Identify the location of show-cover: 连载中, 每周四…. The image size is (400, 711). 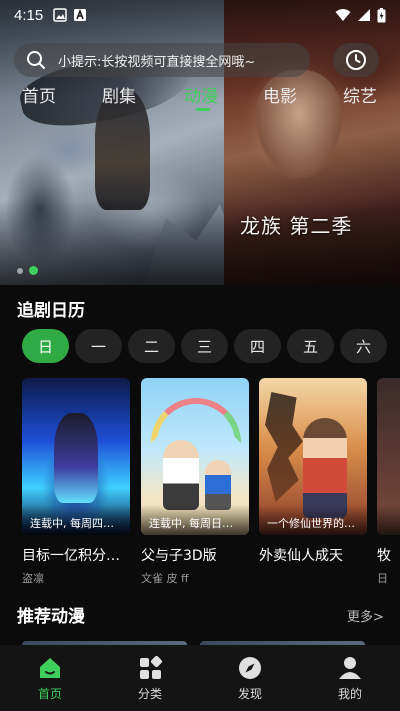
(76, 456).